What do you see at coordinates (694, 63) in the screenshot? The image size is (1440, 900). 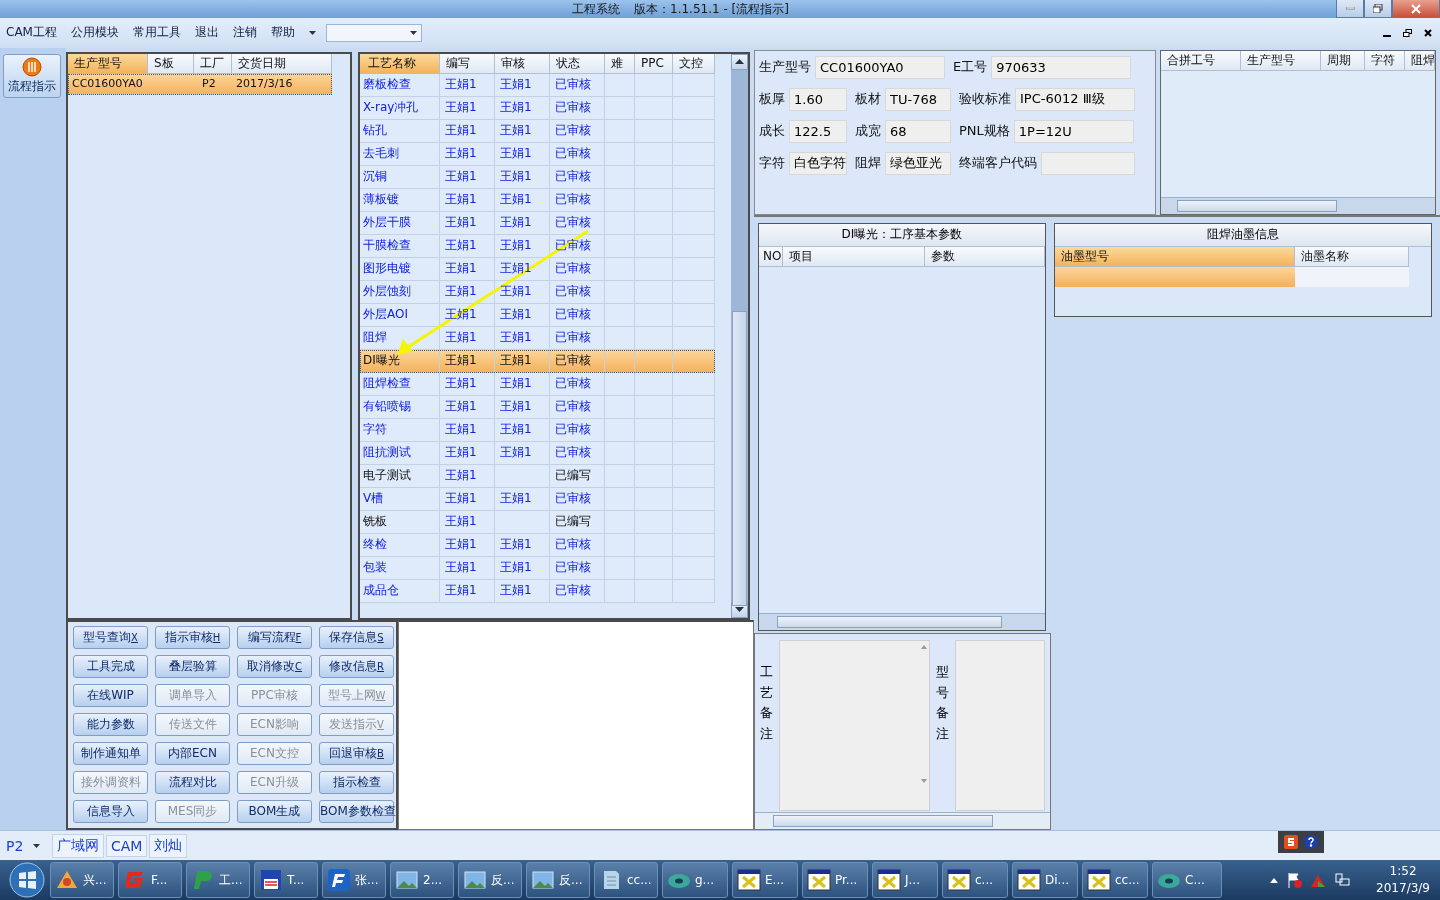 I see `column-header: 文控` at bounding box center [694, 63].